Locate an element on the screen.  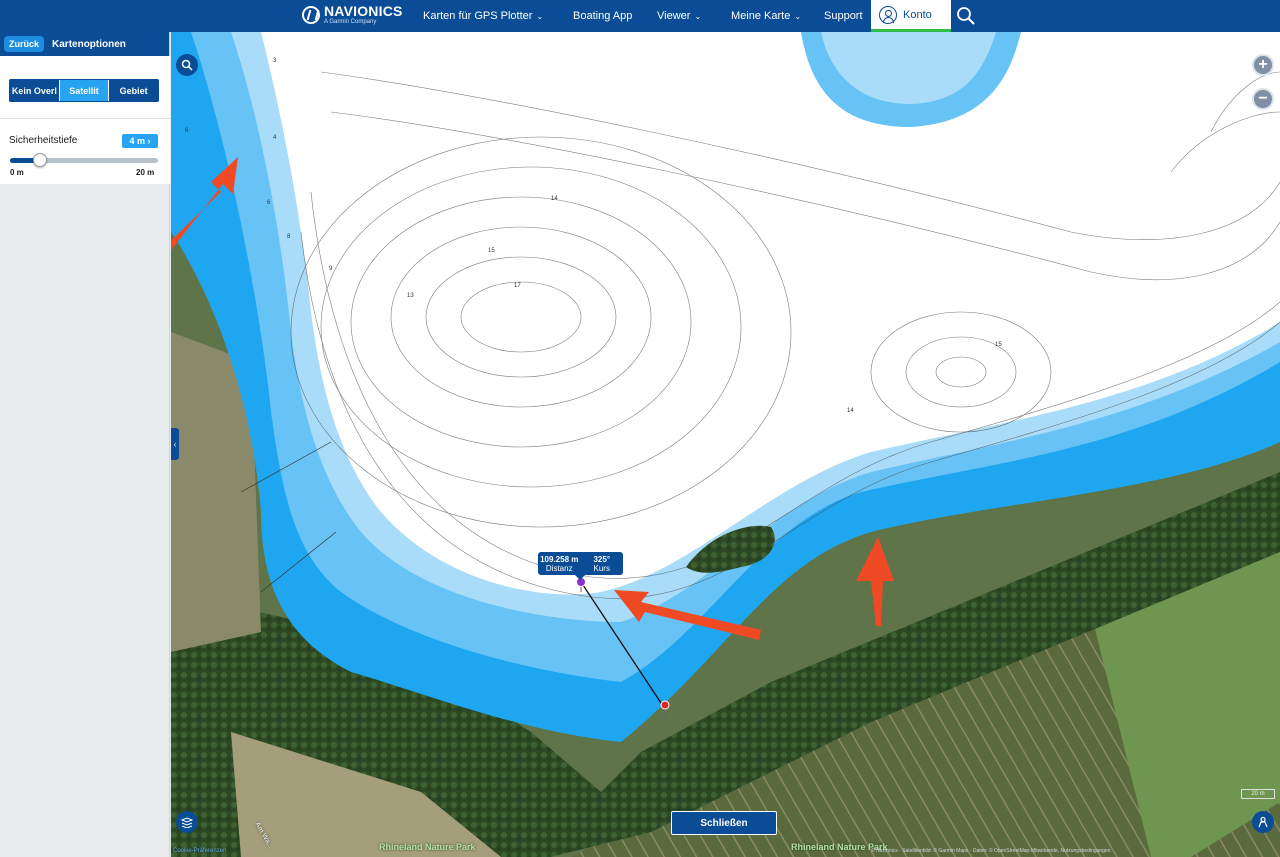
depth-sounding: 4 is located at coordinates (275, 138).